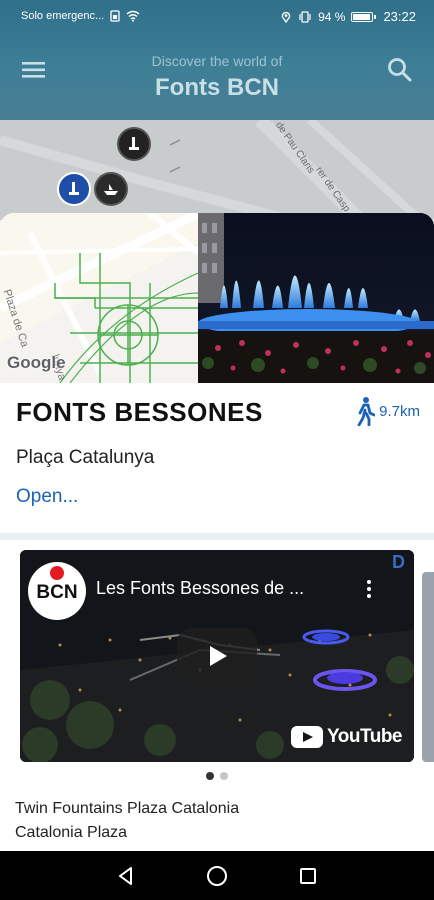  What do you see at coordinates (399, 16) in the screenshot?
I see `clock: 23:22` at bounding box center [399, 16].